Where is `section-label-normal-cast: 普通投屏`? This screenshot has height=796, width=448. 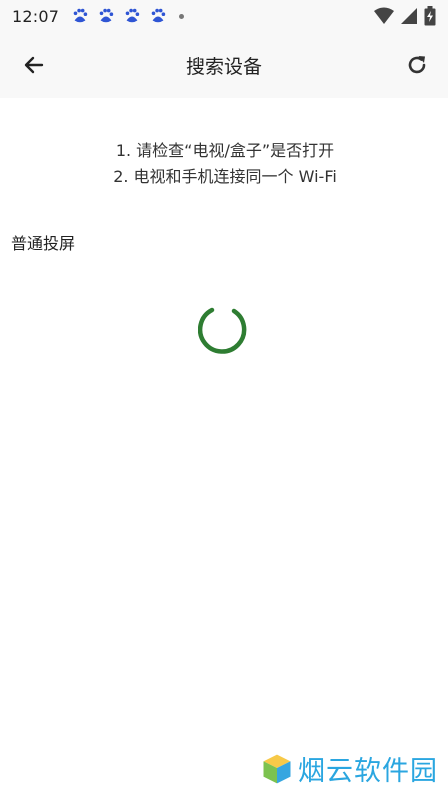
section-label-normal-cast: 普通投屏 is located at coordinates (43, 243).